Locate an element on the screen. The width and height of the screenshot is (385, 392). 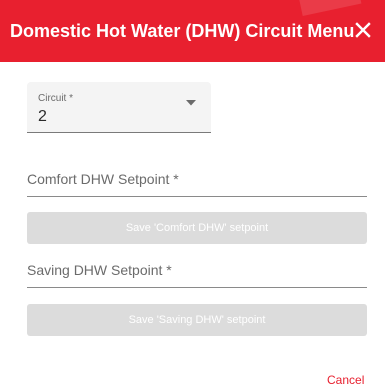
comfort-dhw-setpoint-placeholder: Comfort DHW Setpoint * is located at coordinates (103, 179).